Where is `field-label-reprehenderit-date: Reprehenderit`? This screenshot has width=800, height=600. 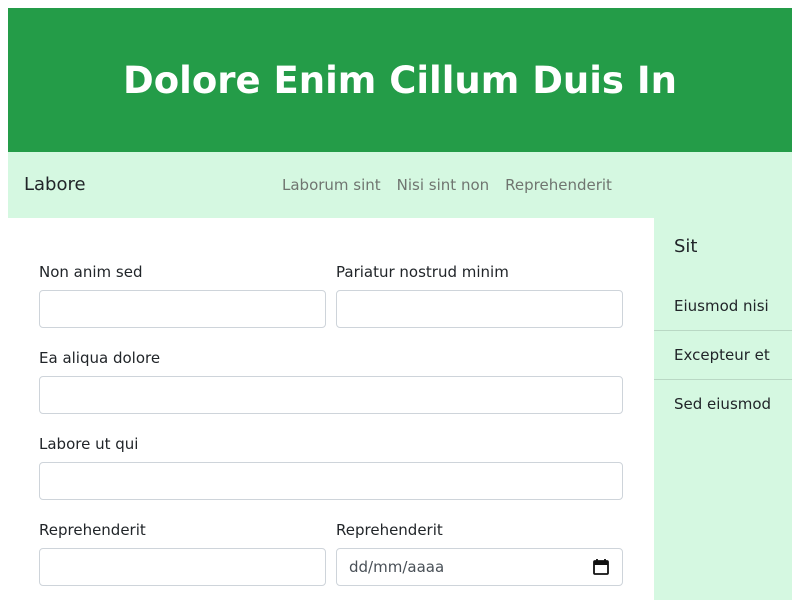 field-label-reprehenderit-date: Reprehenderit is located at coordinates (389, 530).